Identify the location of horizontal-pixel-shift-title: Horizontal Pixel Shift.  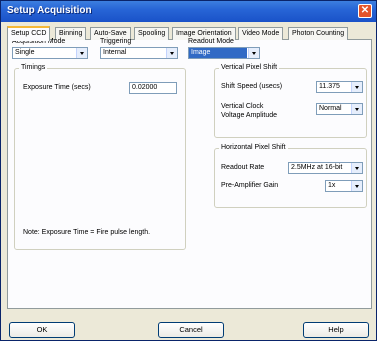
(253, 147).